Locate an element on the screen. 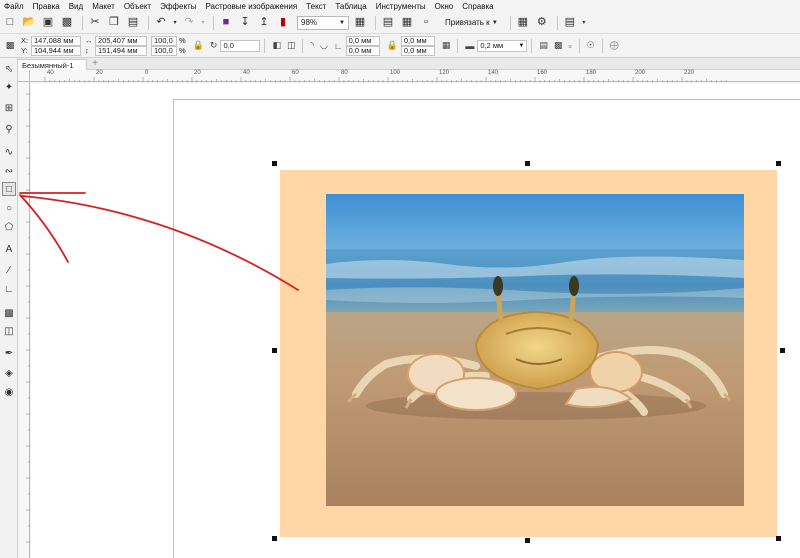 The height and width of the screenshot is (558, 800). new-tab-icon: + is located at coordinates (95, 64).